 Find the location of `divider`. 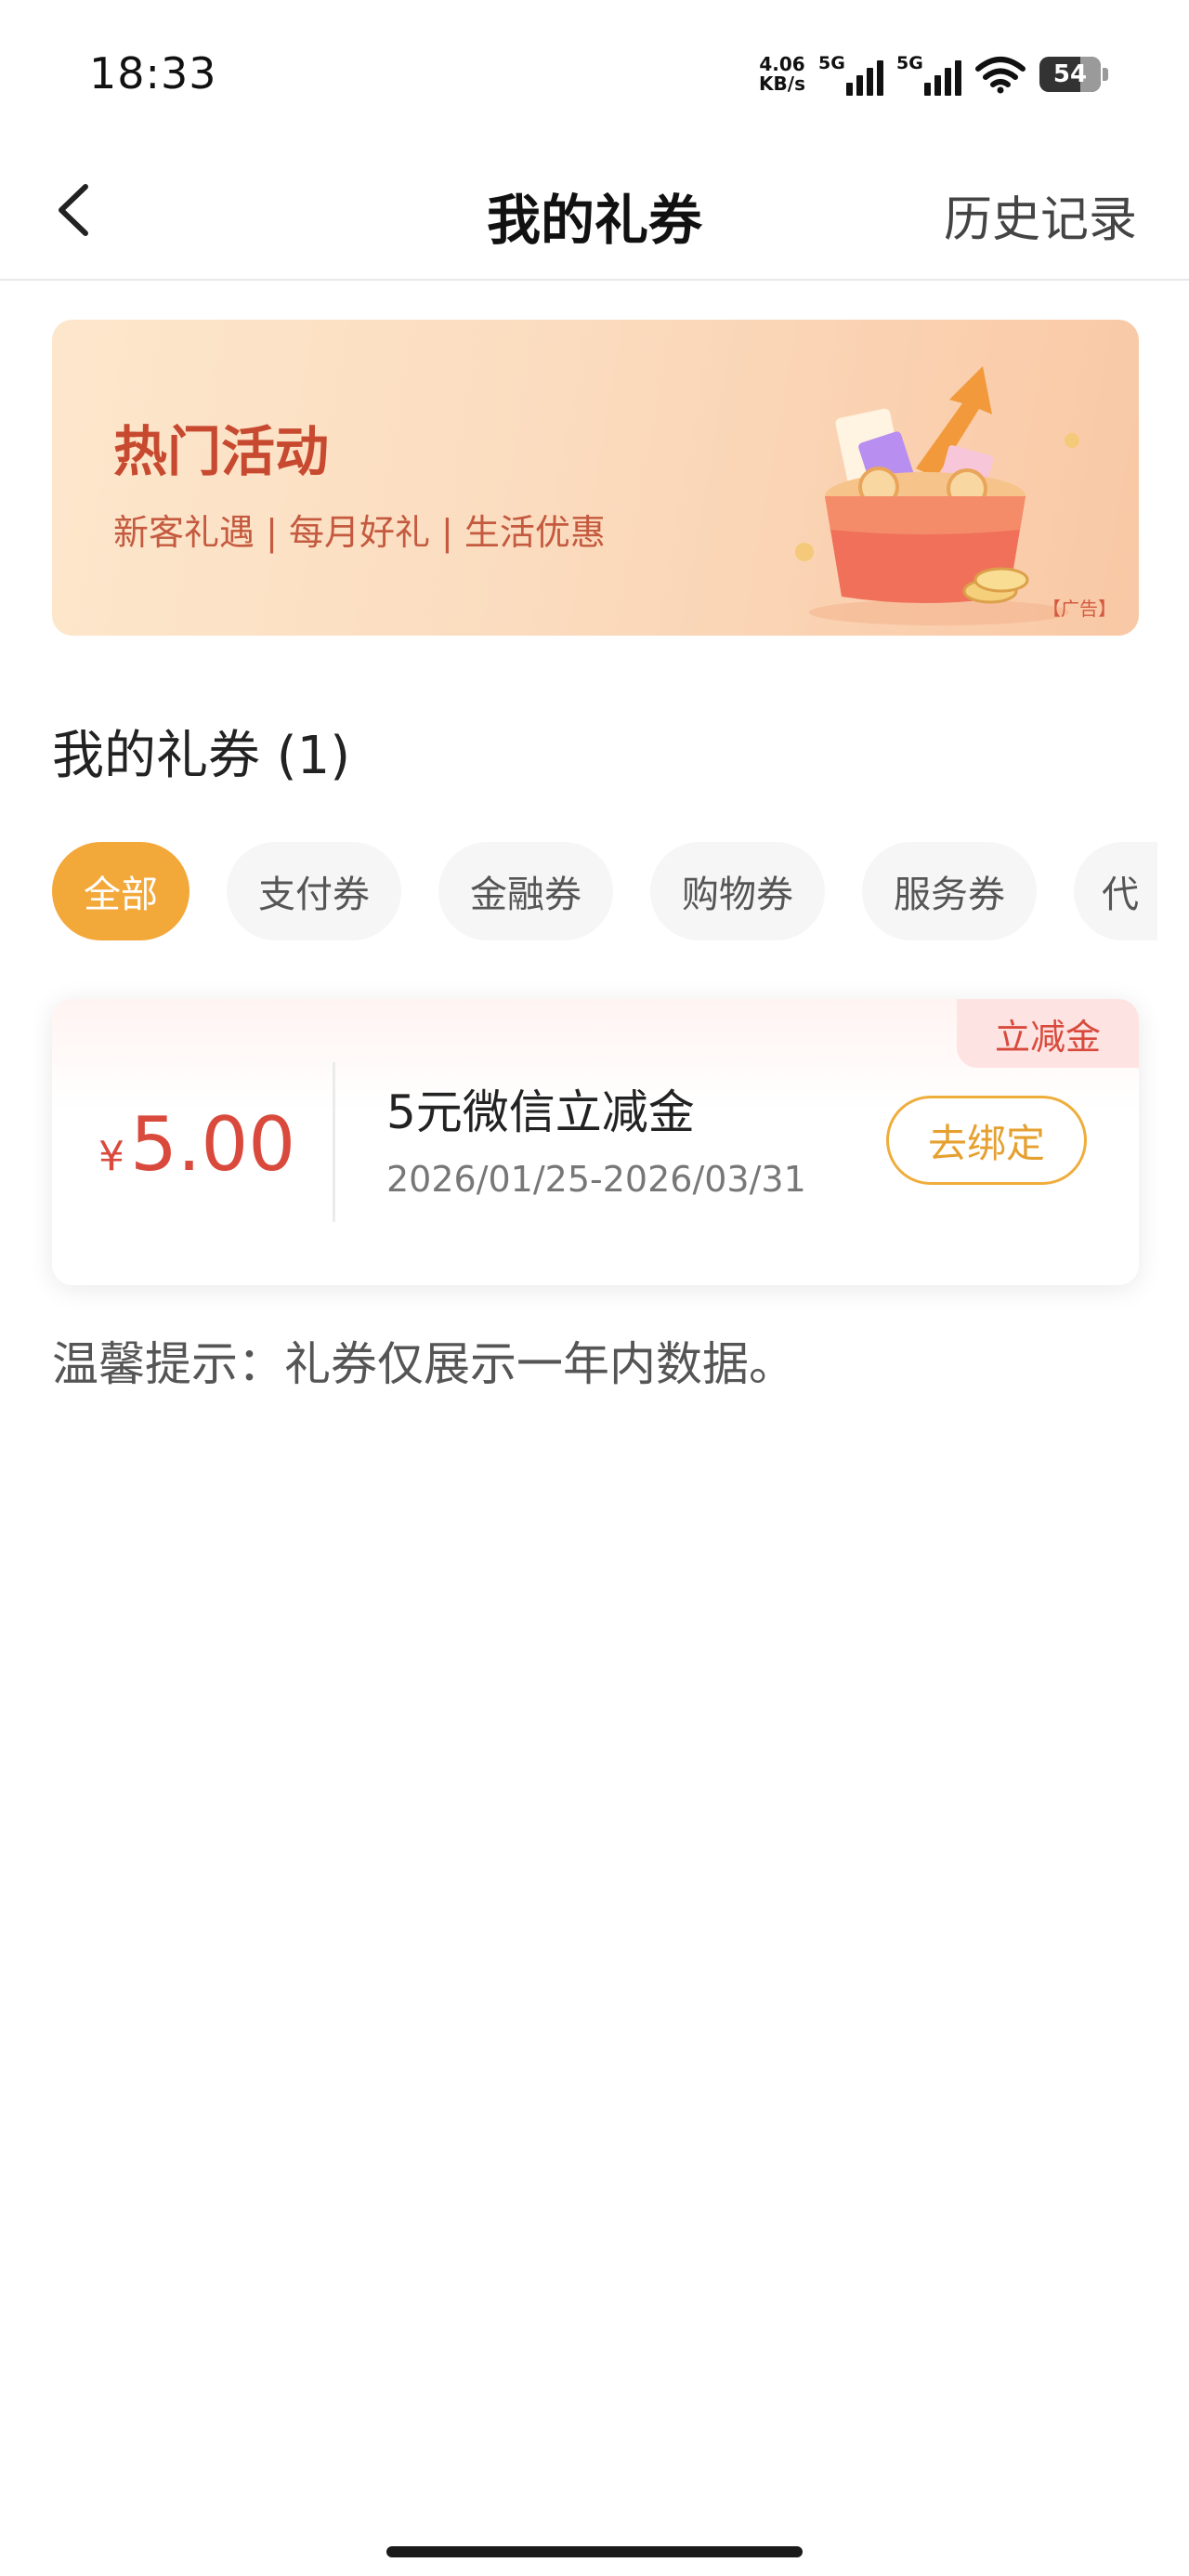

divider is located at coordinates (334, 1142).